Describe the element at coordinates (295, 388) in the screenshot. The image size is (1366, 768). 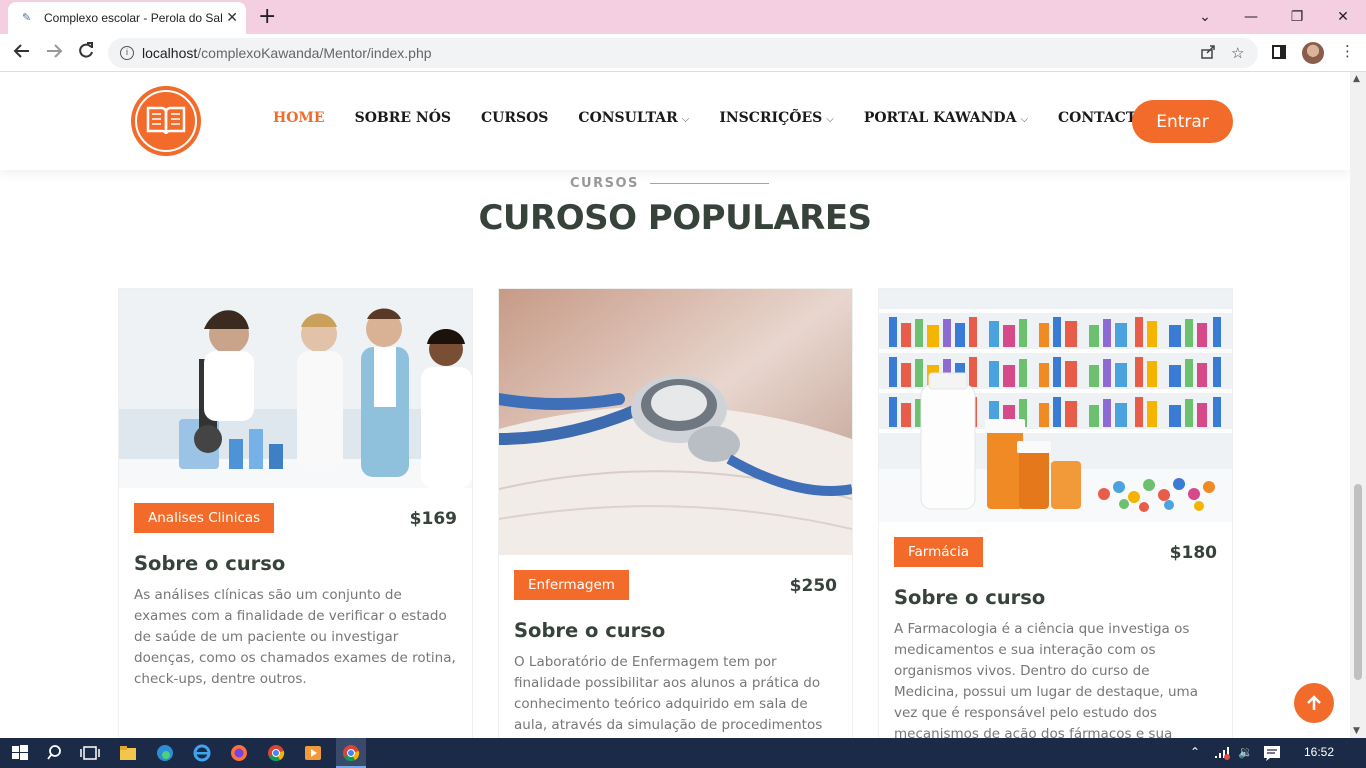
I see `course-image-lab` at that location.